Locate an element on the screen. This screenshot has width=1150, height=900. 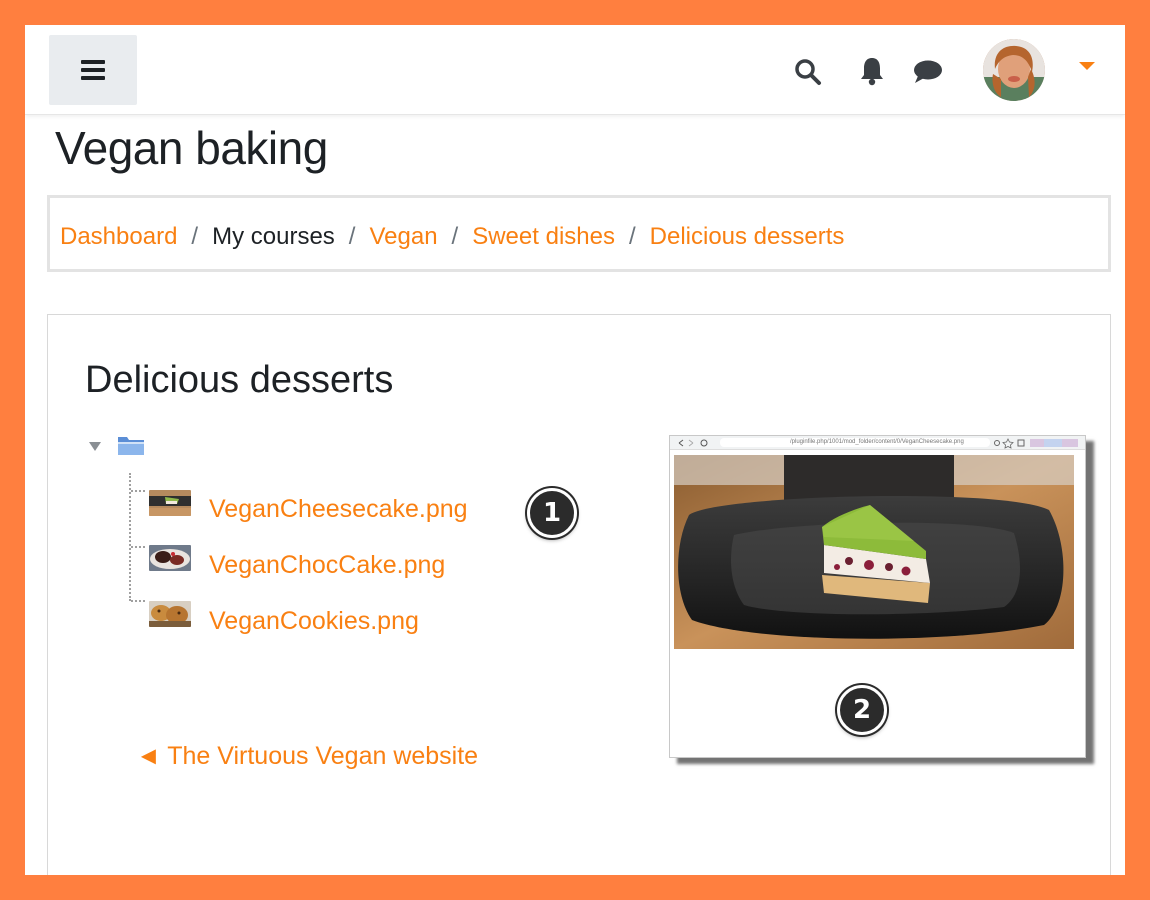
file-link-vegan-cheesecake: VeganCheesecake.png is located at coordinates (338, 509).